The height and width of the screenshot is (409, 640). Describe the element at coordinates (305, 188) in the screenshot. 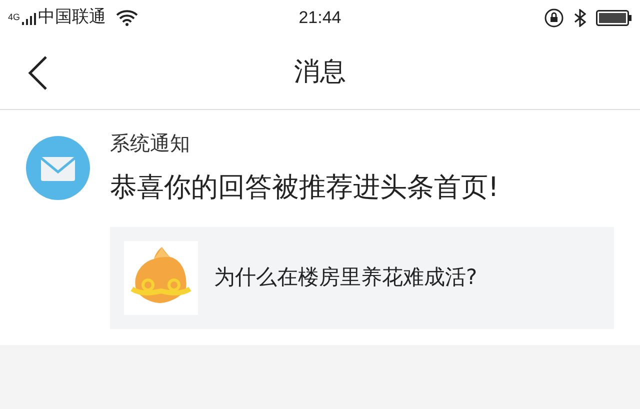

I see `message-text: 恭喜你的回答被推荐进头条首页!` at that location.